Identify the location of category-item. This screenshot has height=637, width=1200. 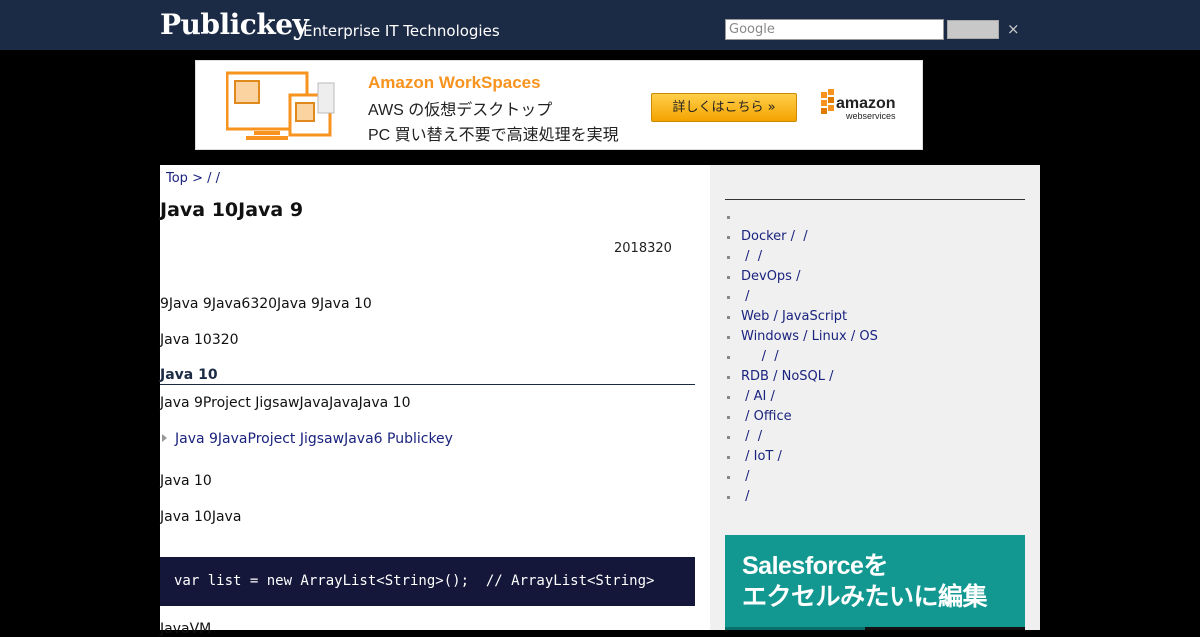
(801, 217).